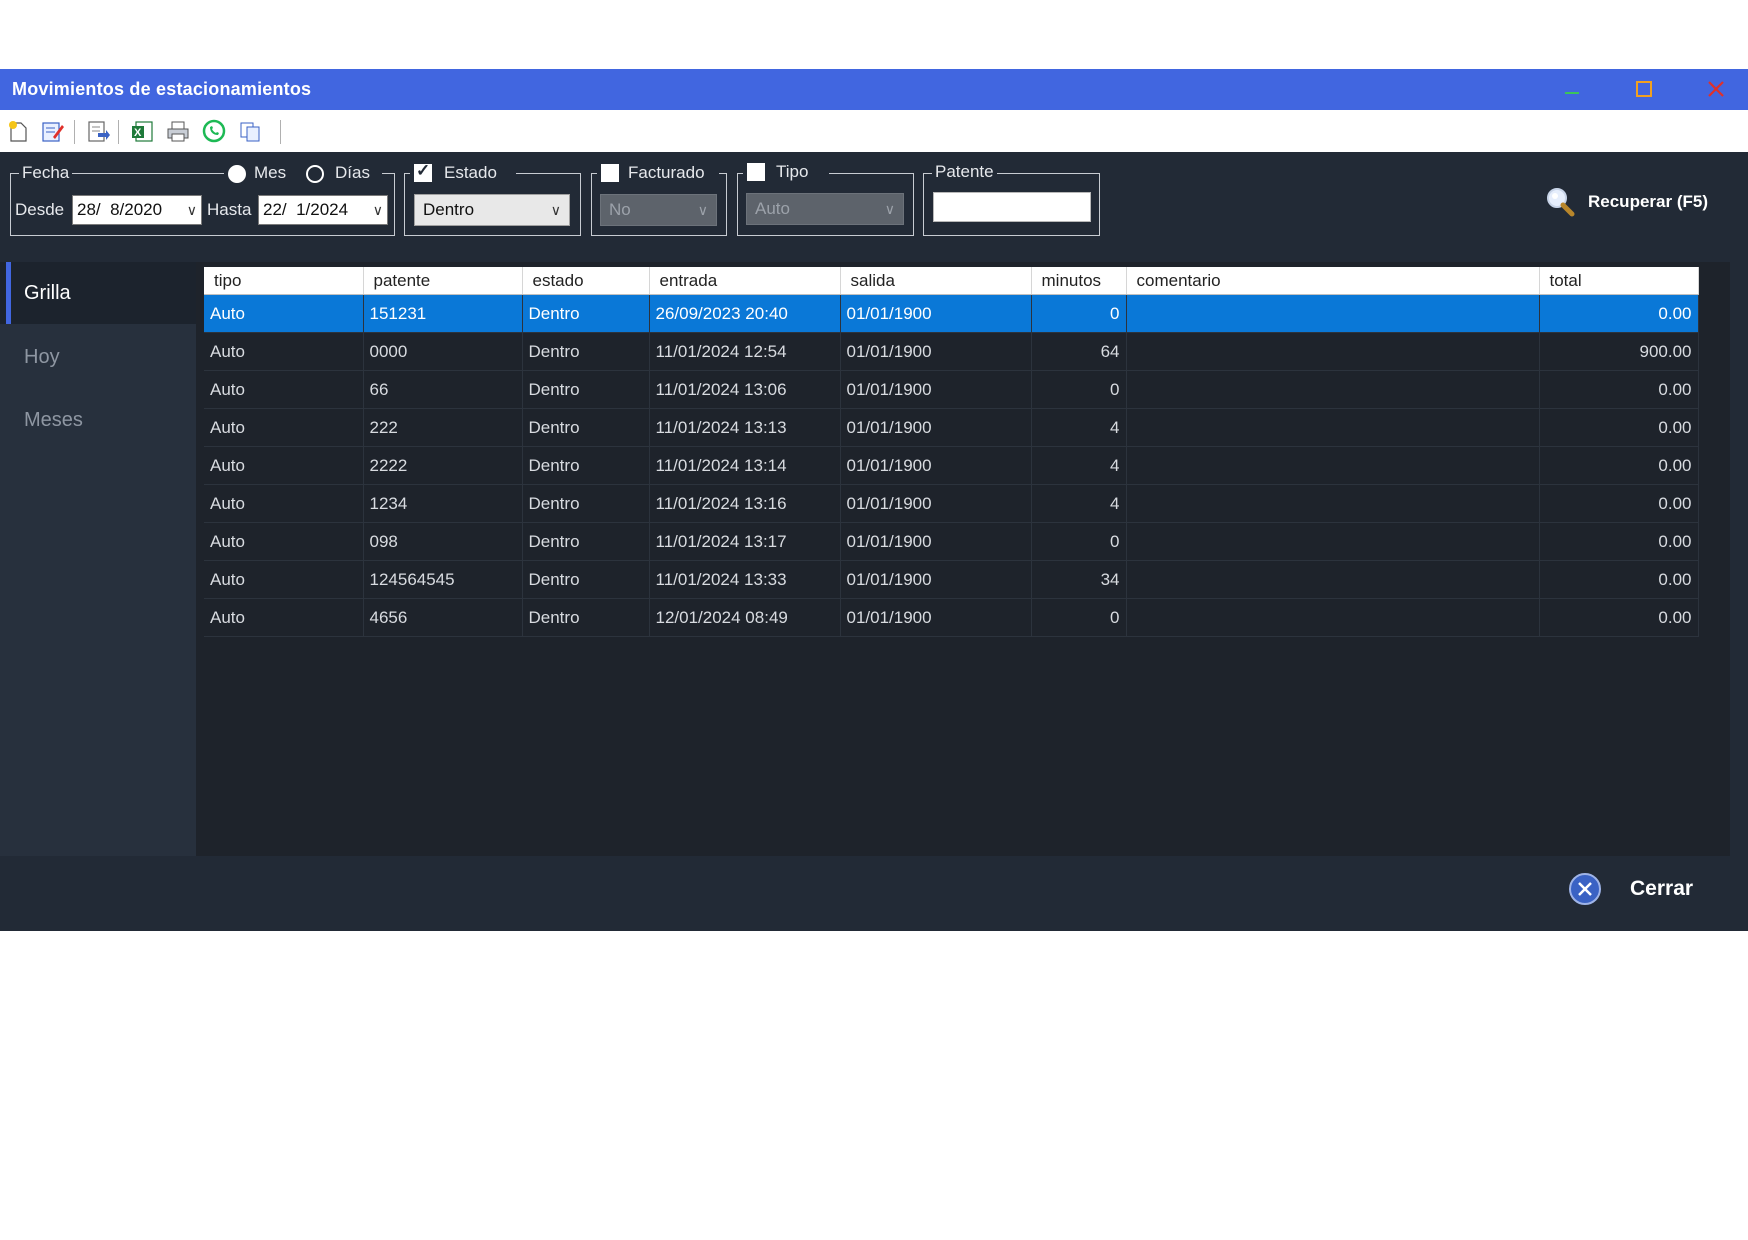 This screenshot has height=1240, width=1748. Describe the element at coordinates (586, 281) in the screenshot. I see `column-header-estado: estado` at that location.